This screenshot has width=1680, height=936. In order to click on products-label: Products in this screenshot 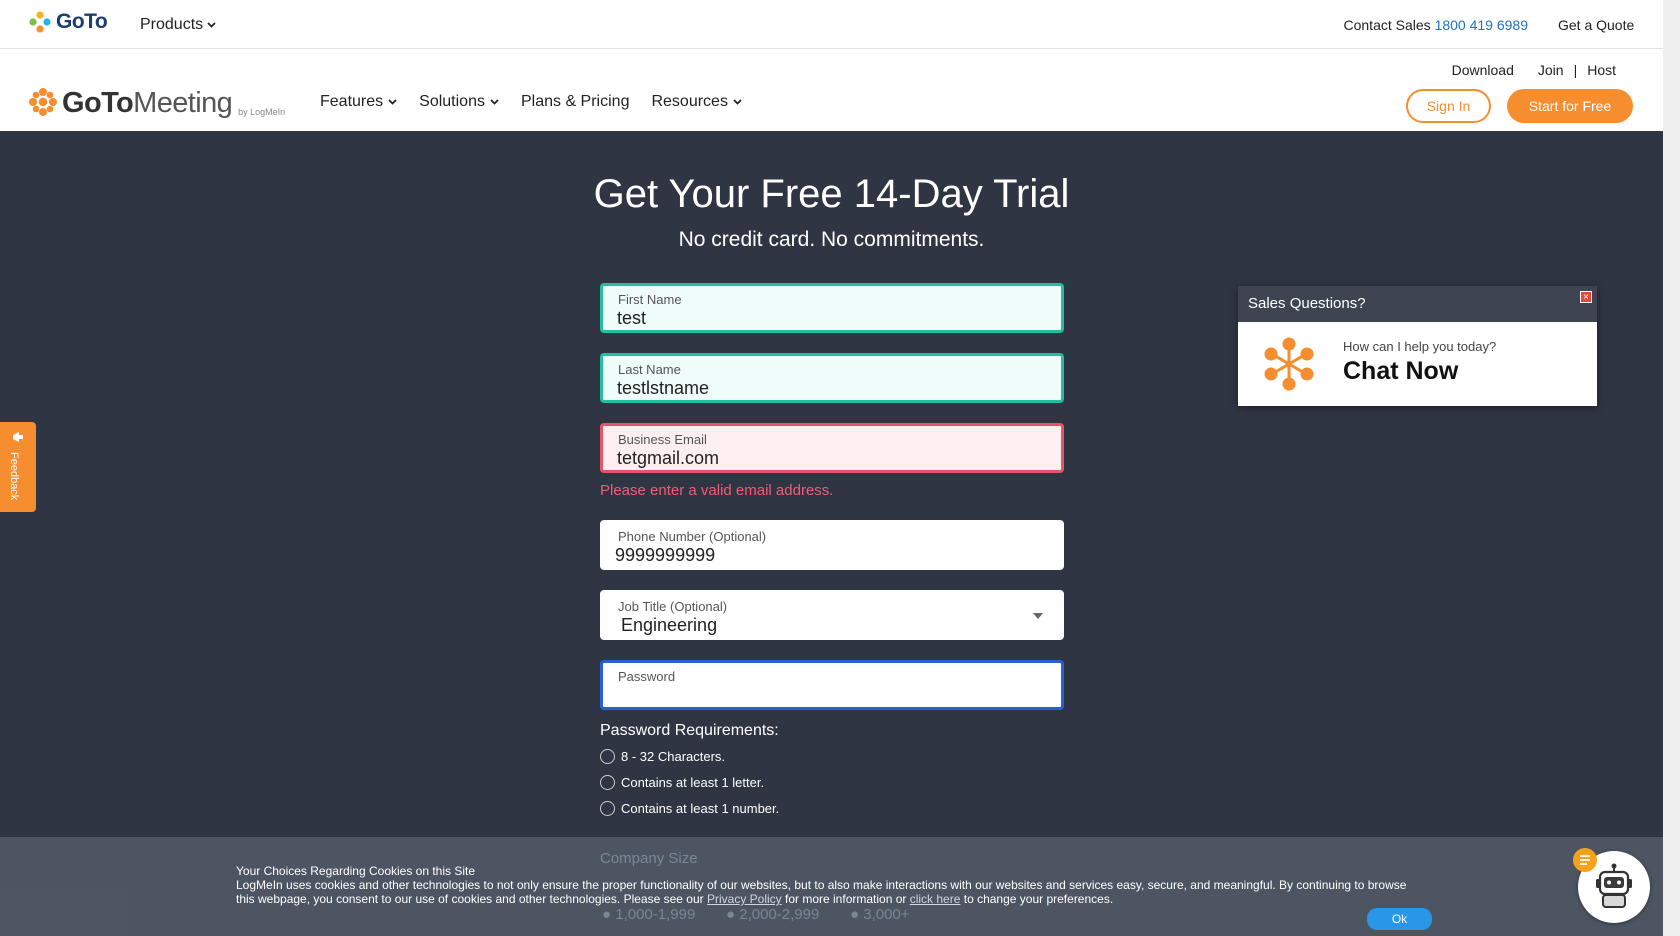, I will do `click(172, 24)`.